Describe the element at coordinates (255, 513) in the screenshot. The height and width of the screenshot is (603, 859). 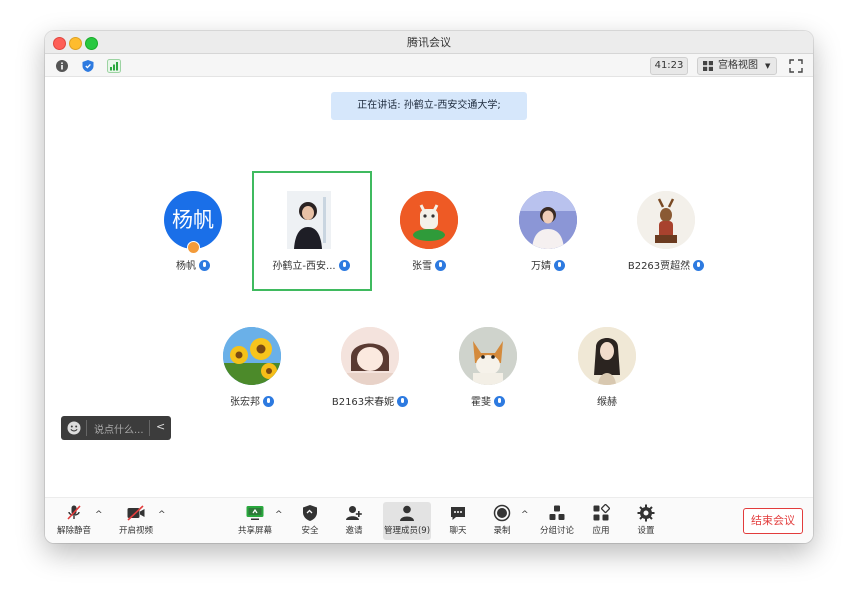
I see `share-screen-icon` at that location.